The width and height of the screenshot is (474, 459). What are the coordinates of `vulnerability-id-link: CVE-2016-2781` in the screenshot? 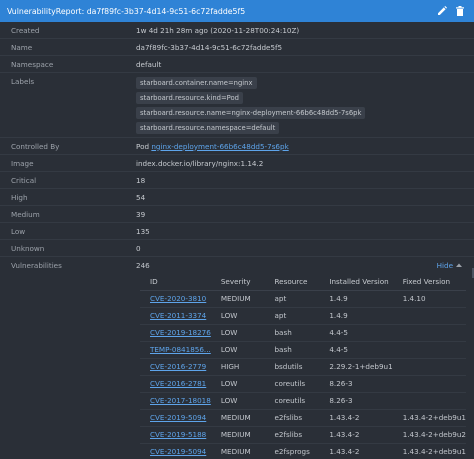 It's located at (178, 383).